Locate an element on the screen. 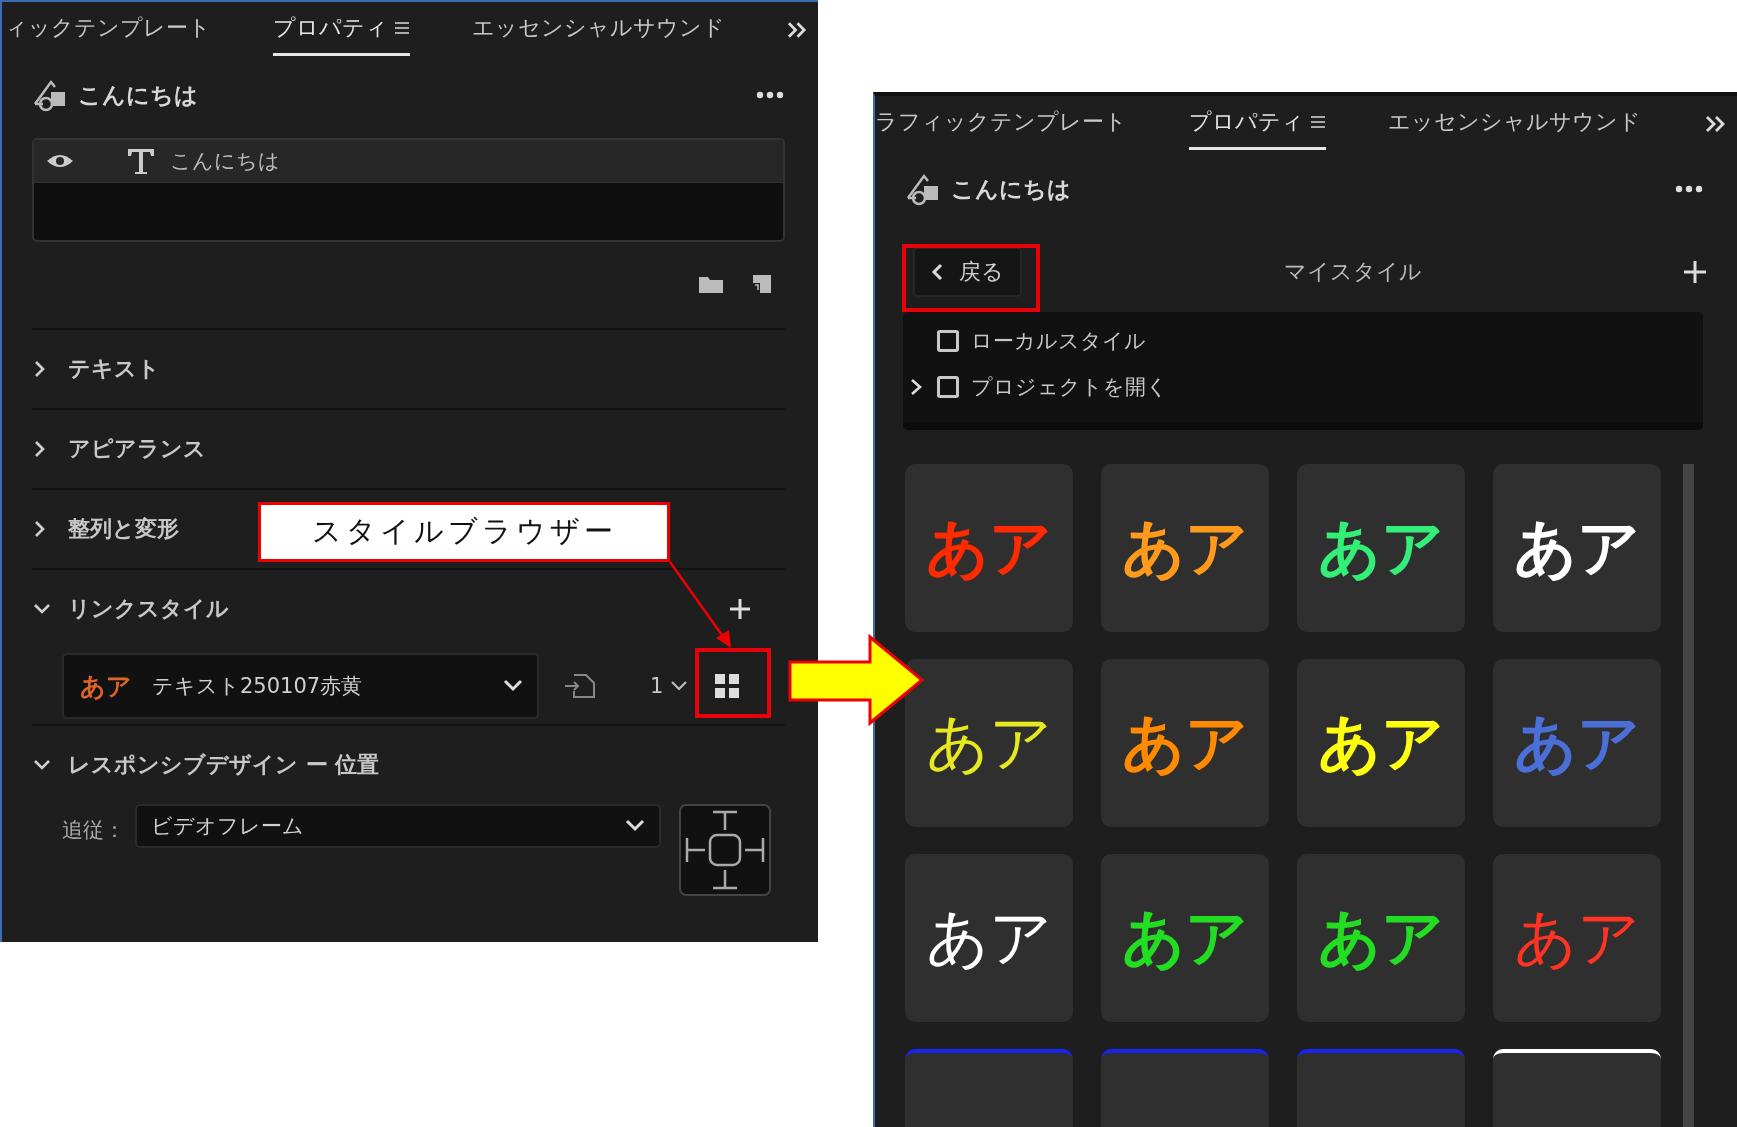 The height and width of the screenshot is (1127, 1737). sync-style-icon is located at coordinates (580, 686).